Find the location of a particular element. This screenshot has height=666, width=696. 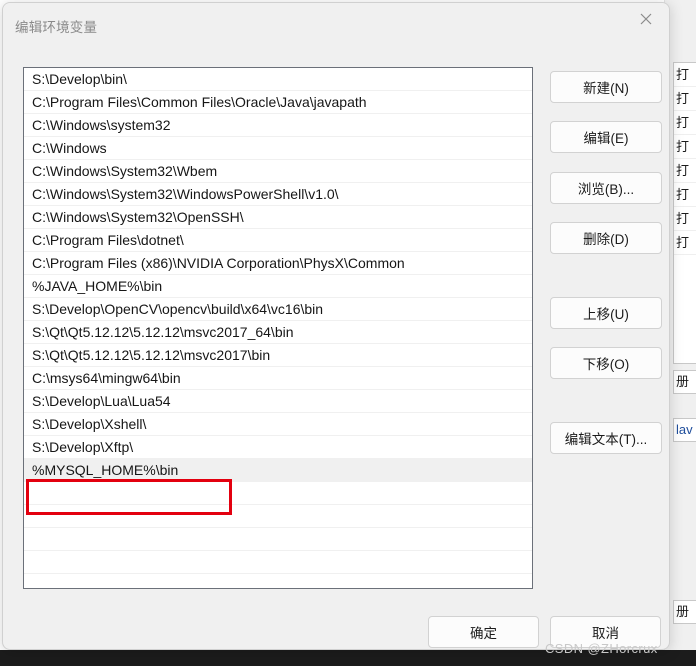

dialog-title: 编辑环境变量 is located at coordinates (56, 27).